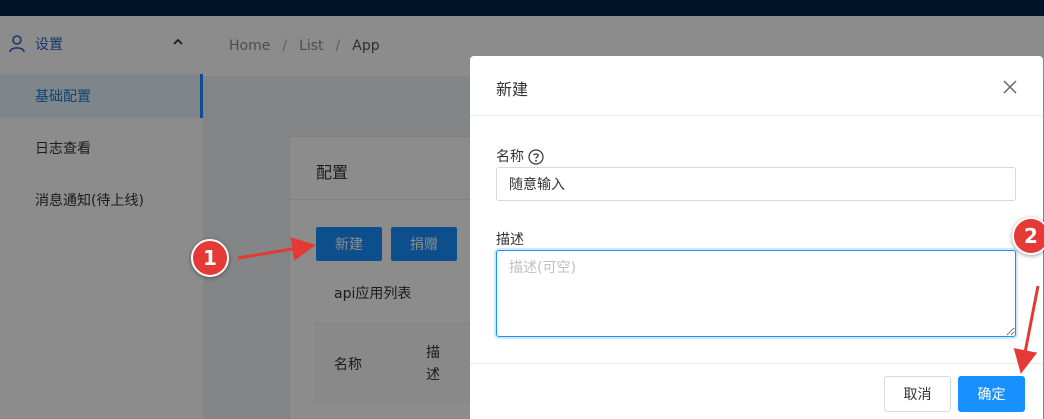  Describe the element at coordinates (210, 258) in the screenshot. I see `step-1-badge: 1` at that location.